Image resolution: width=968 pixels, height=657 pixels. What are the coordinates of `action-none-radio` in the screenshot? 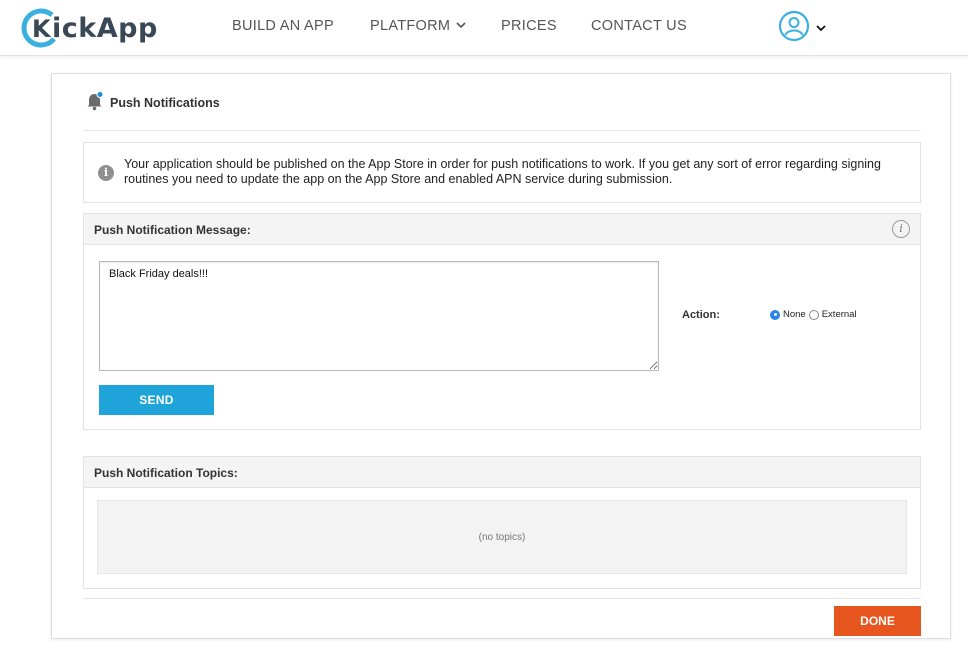 It's located at (775, 314).